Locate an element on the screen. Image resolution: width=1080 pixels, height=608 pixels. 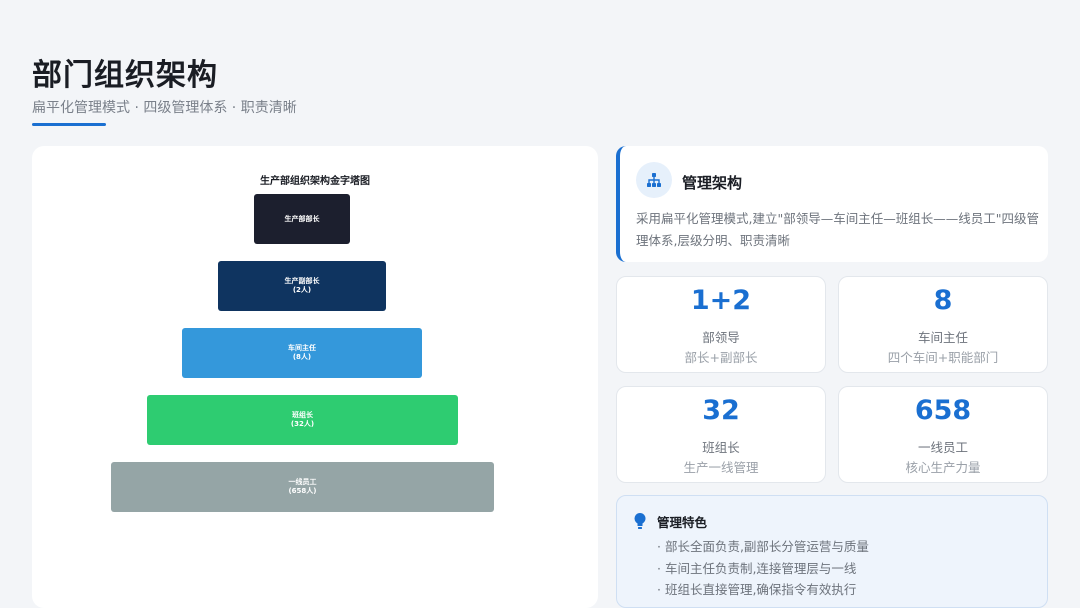
stat-label: 一线员工 is located at coordinates (942, 447).